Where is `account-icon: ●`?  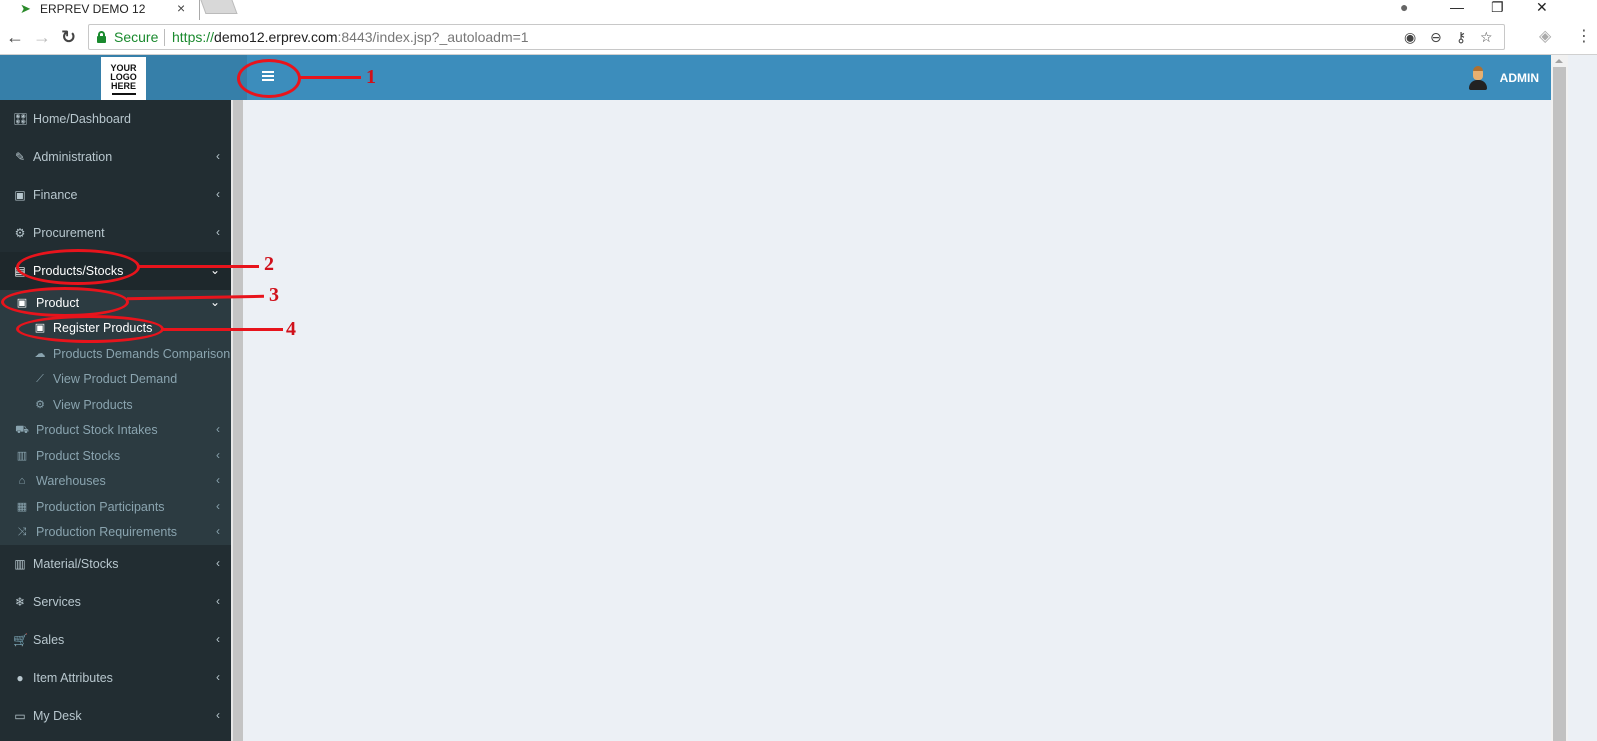
account-icon: ● is located at coordinates (1404, 7).